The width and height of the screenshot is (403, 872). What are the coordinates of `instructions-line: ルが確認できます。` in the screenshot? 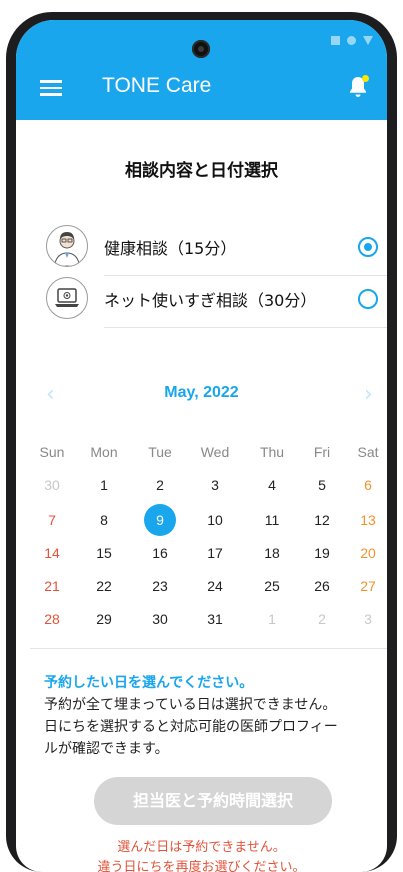 It's located at (106, 749).